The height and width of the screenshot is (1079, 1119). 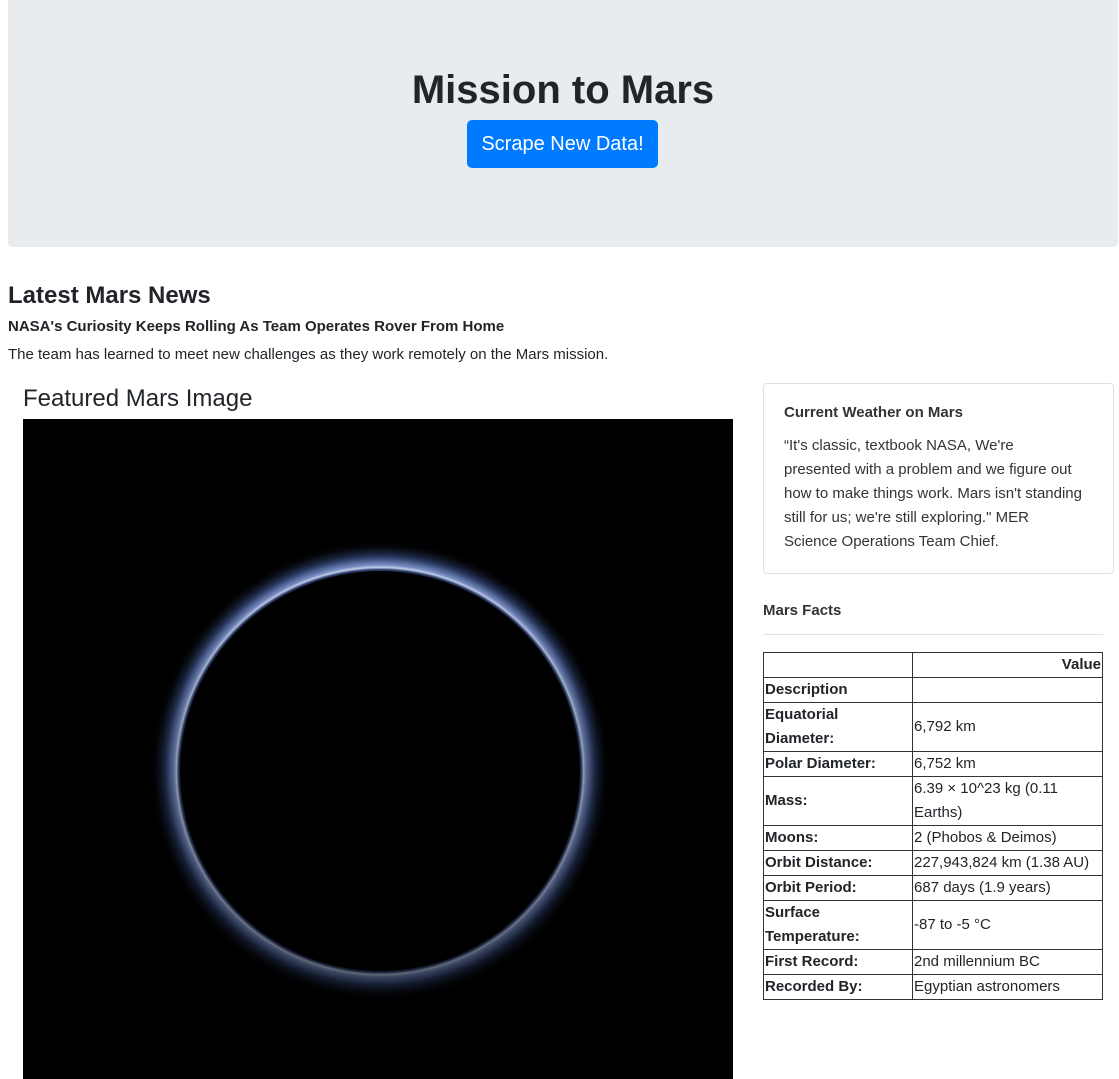 I want to click on fact-value: Egyptian astronomers, so click(x=1007, y=987).